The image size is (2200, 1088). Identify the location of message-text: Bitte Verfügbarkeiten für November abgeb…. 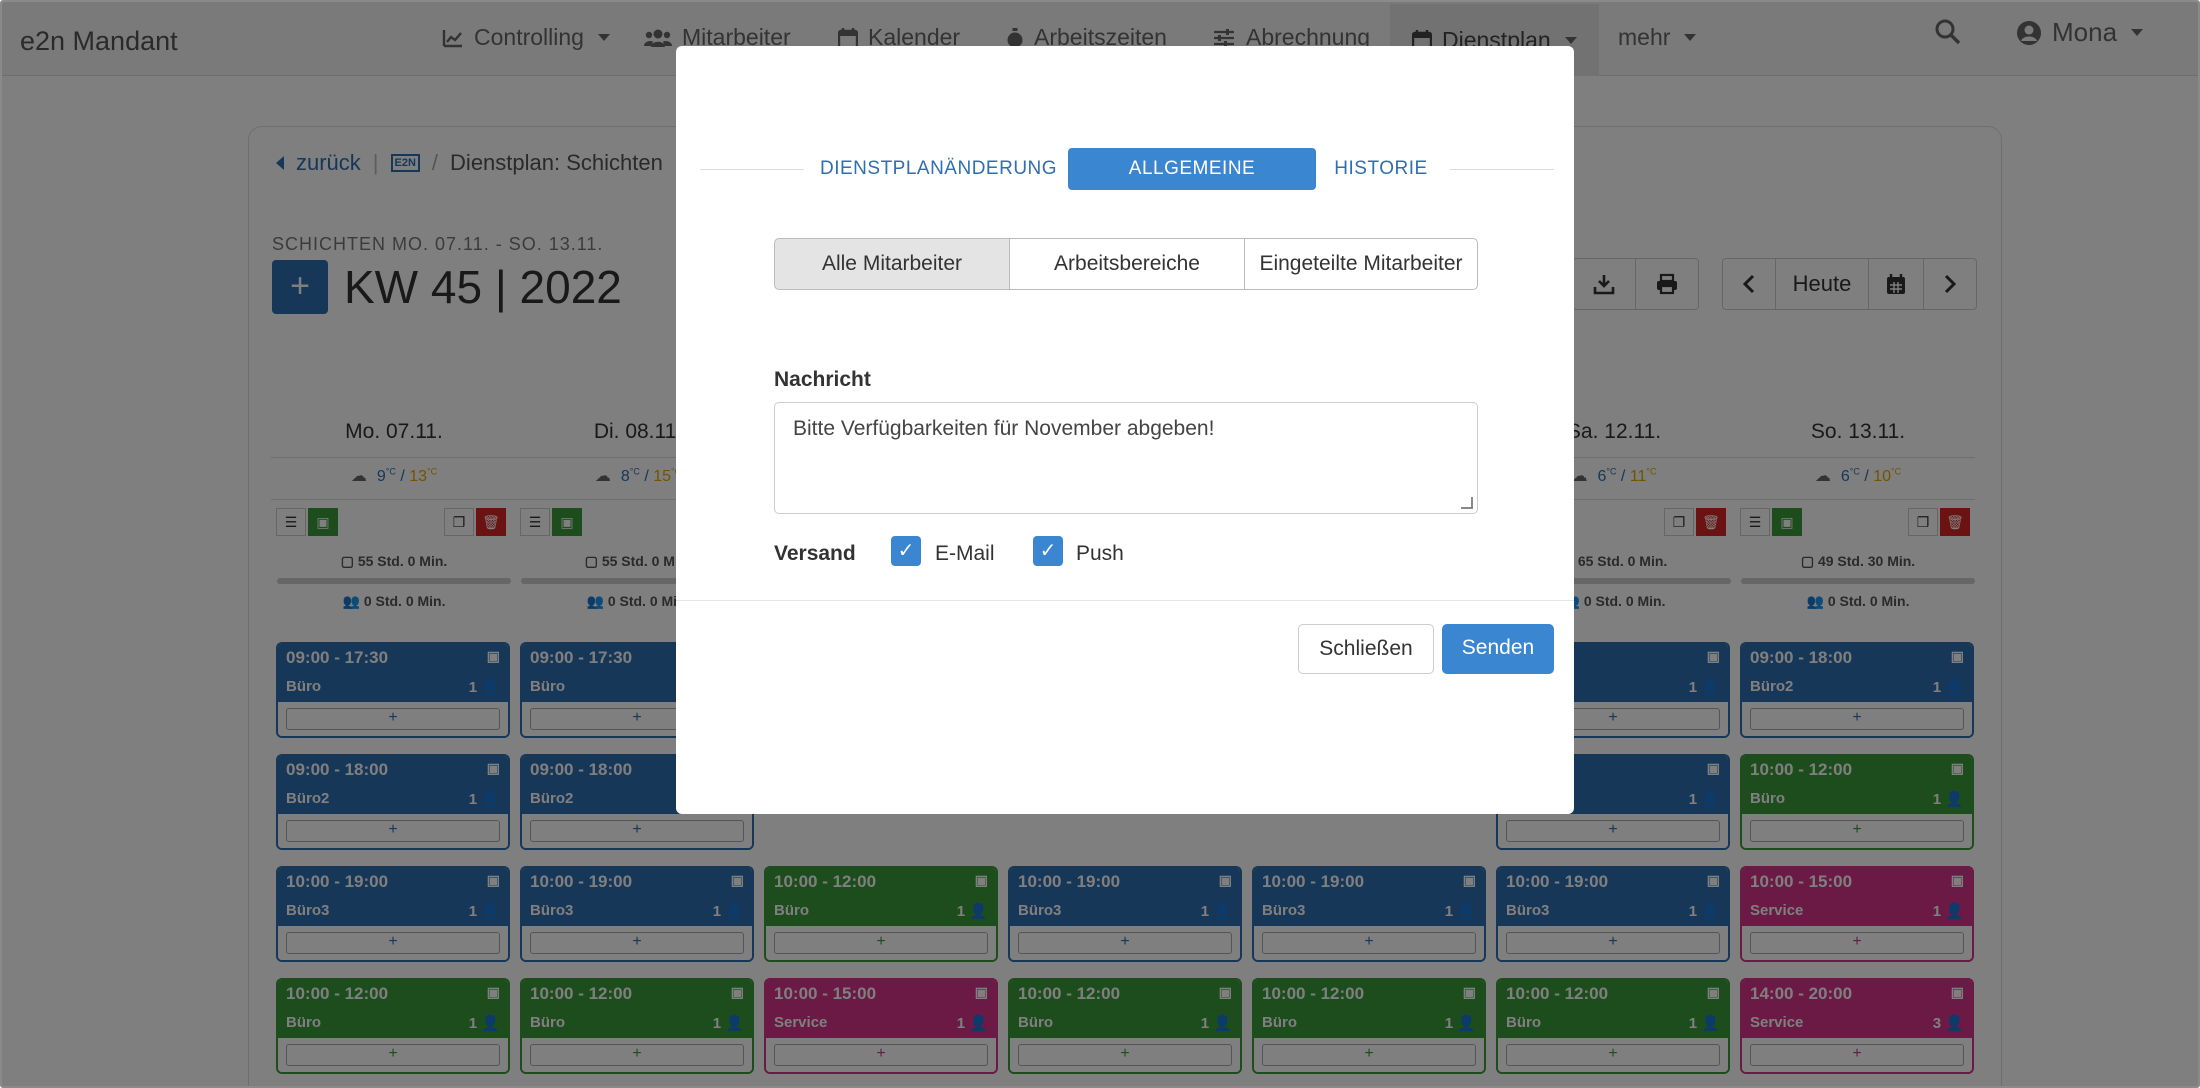
(1004, 428).